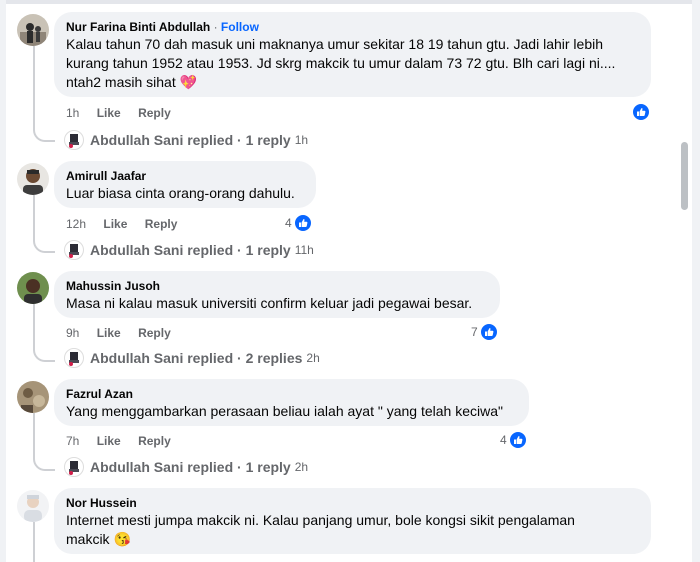 This screenshot has height=562, width=700. I want to click on scrollbar-thumb, so click(684, 176).